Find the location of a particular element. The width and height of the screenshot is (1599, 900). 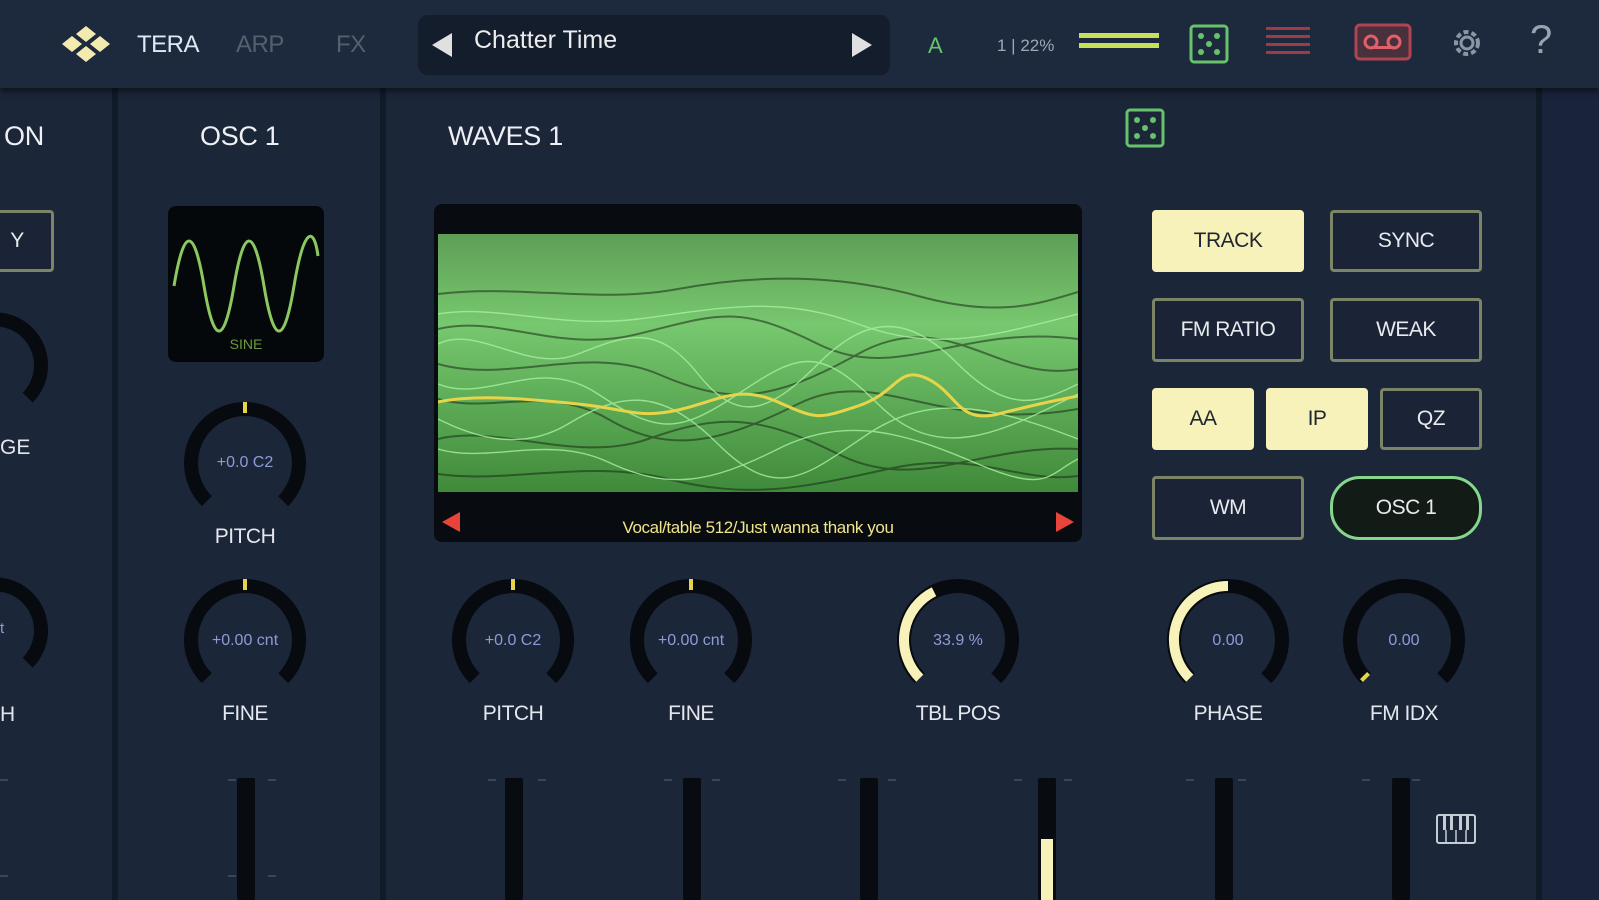

sync-button-label: SYNC is located at coordinates (1406, 240).